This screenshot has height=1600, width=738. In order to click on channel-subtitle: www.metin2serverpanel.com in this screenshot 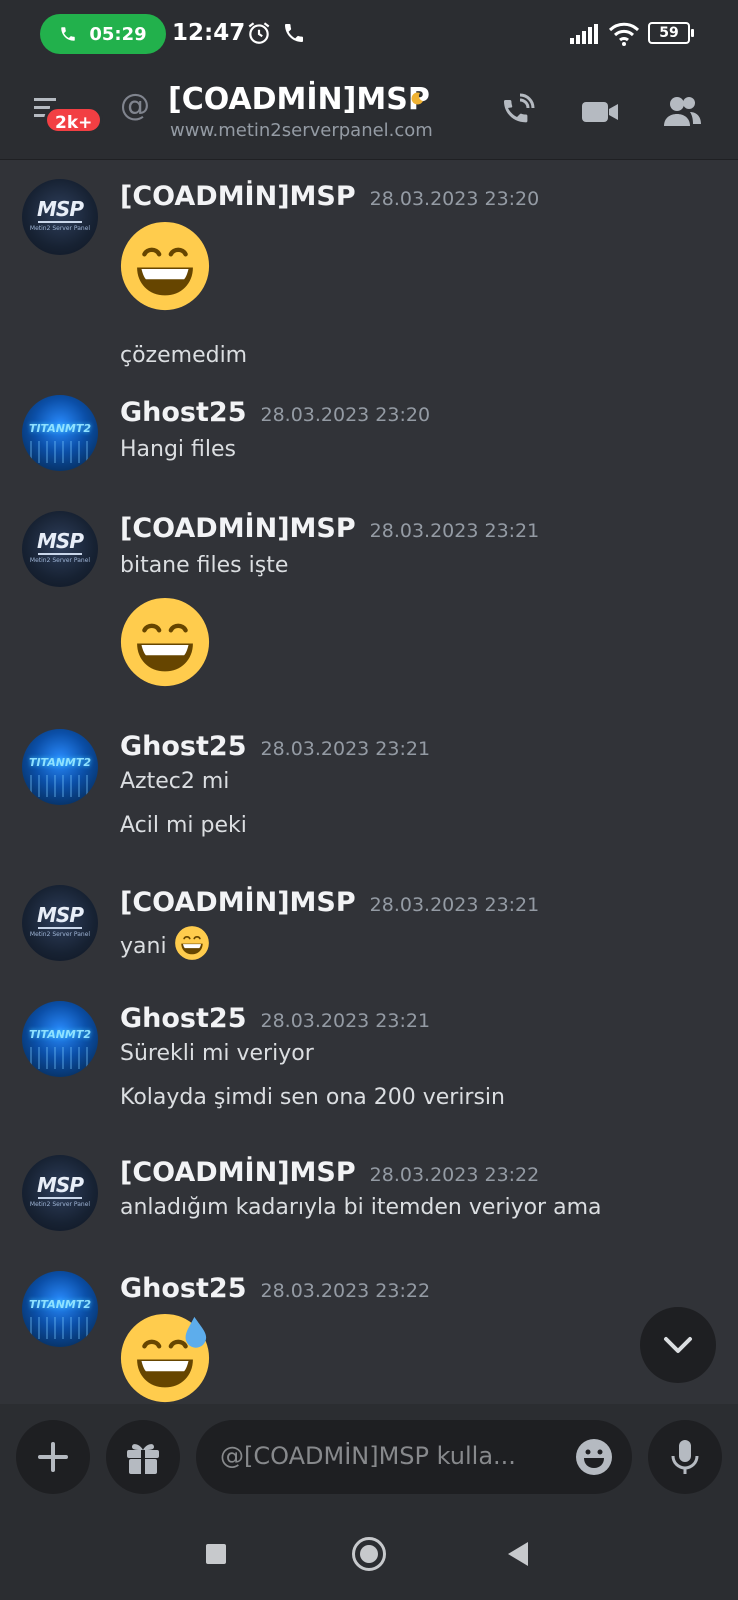, I will do `click(301, 130)`.